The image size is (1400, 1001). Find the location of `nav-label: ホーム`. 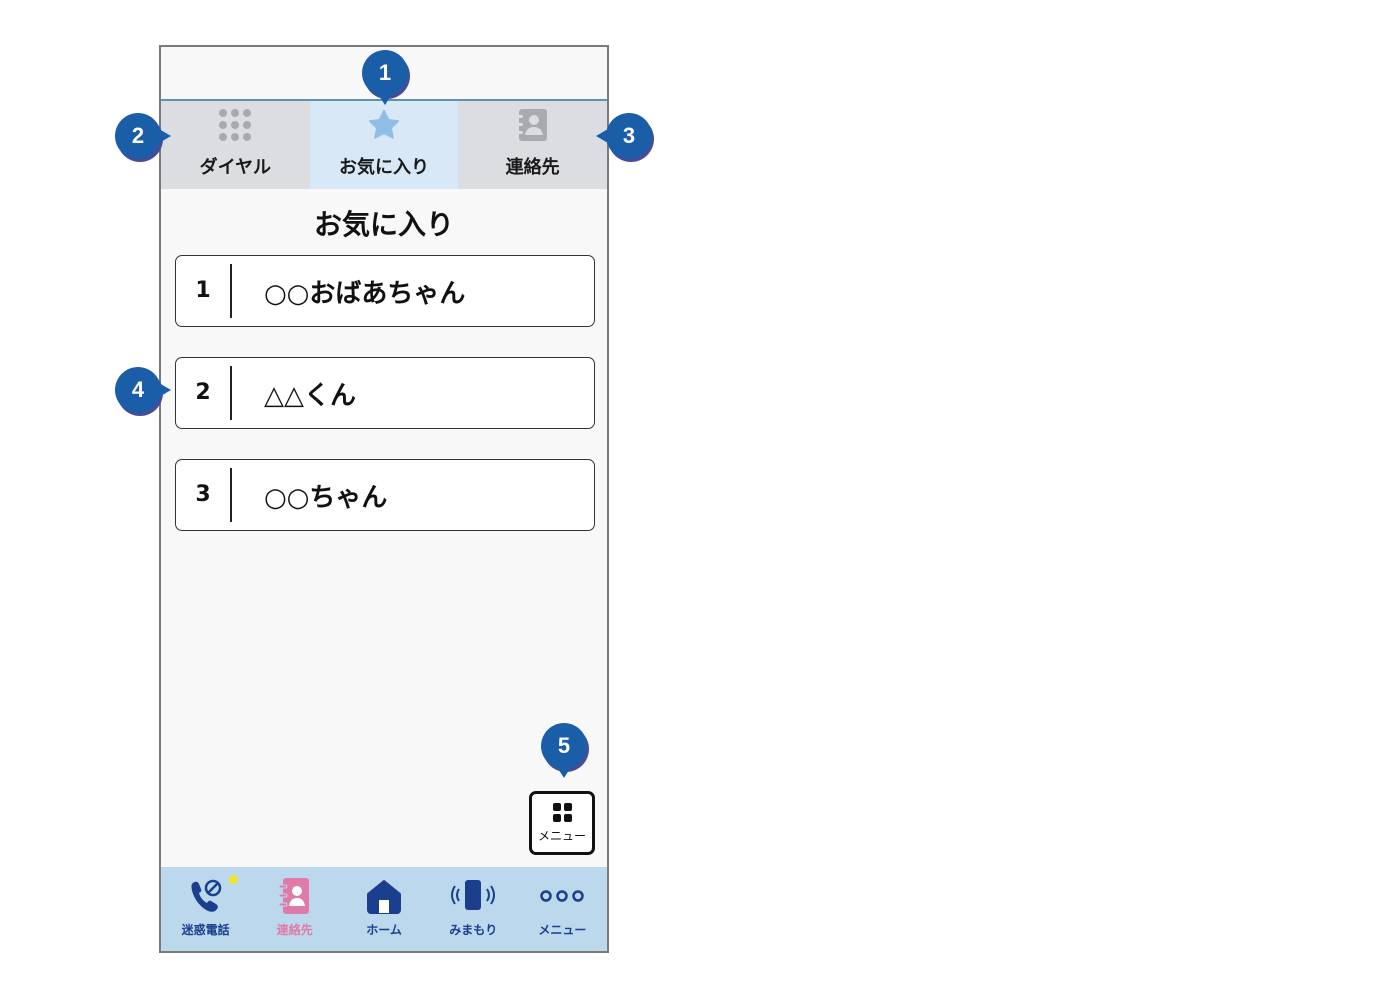

nav-label: ホーム is located at coordinates (384, 930).